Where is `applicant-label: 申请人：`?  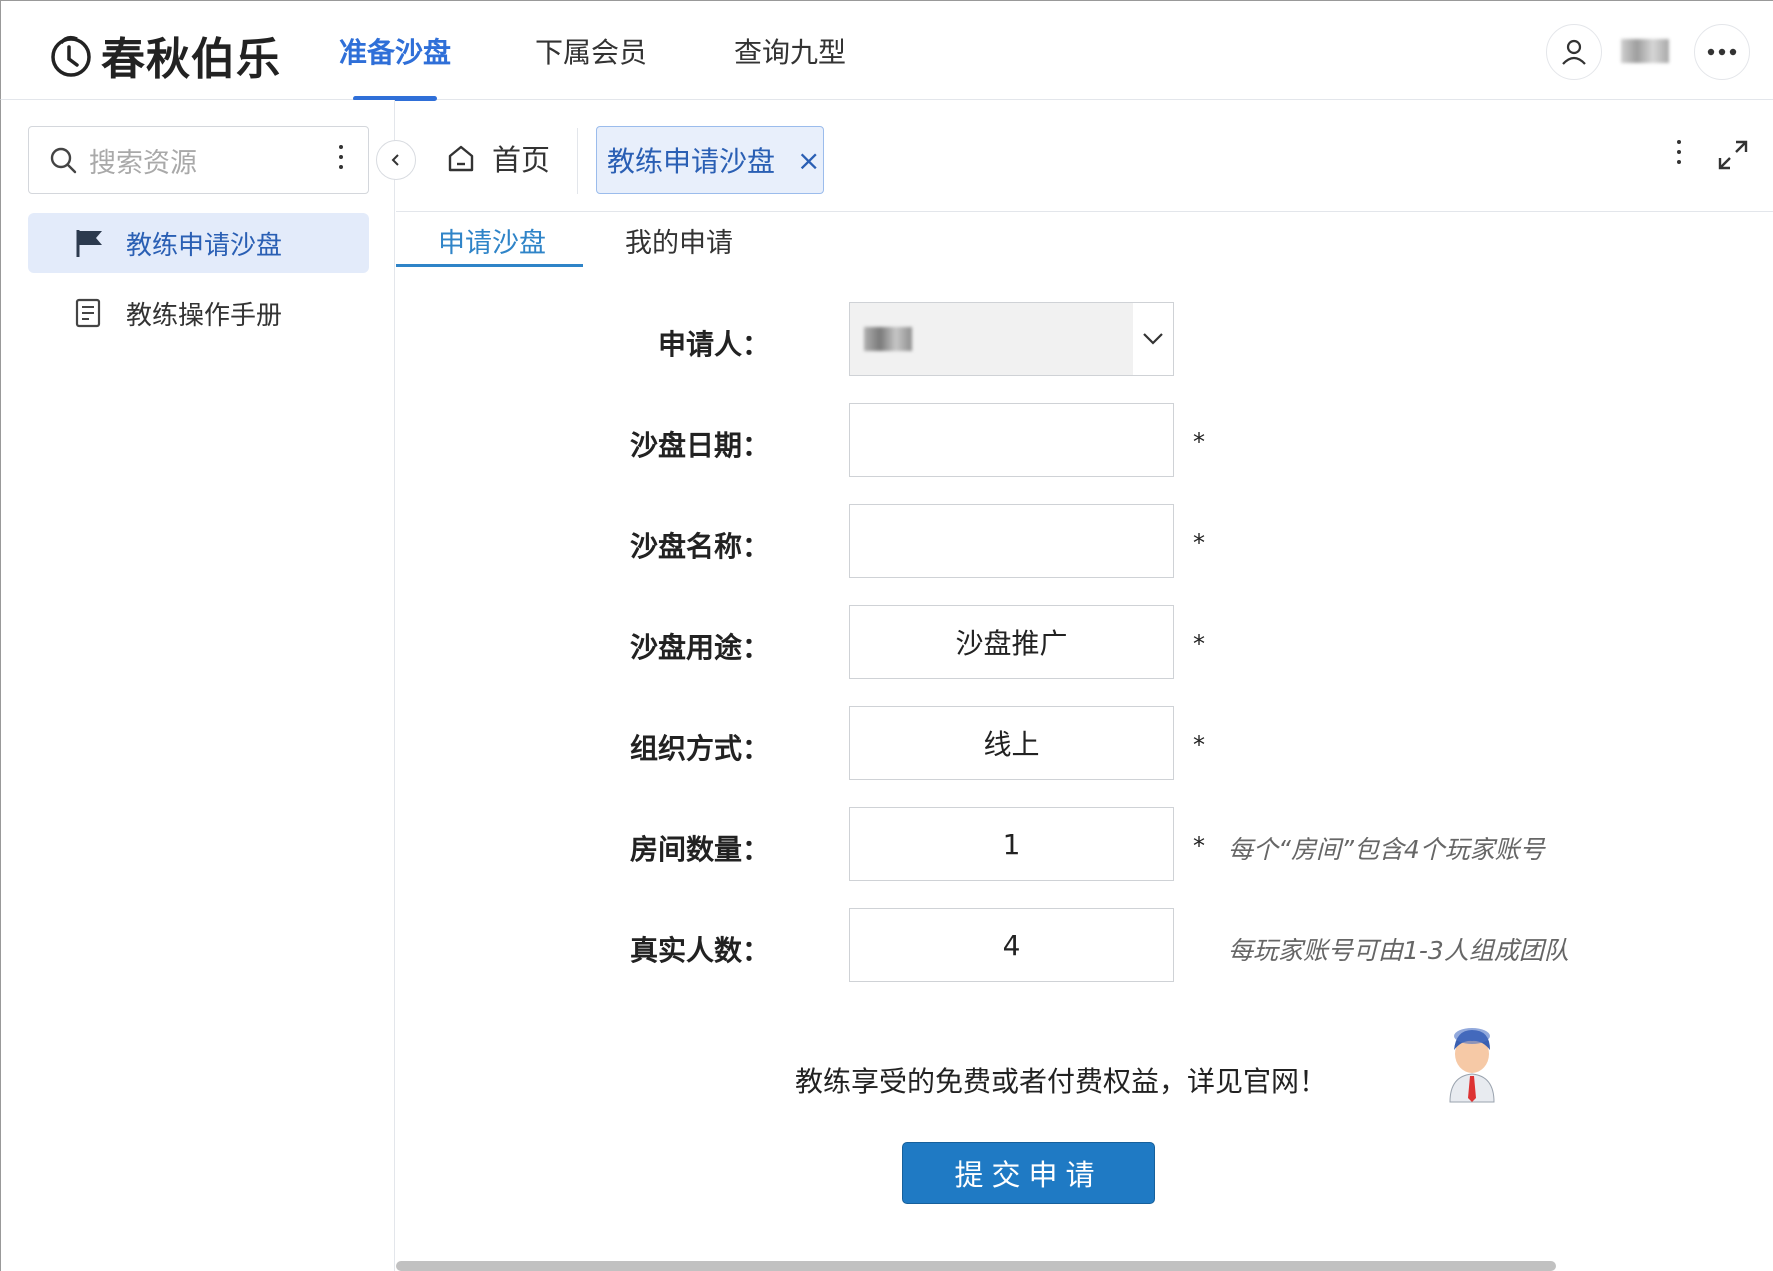 applicant-label: 申请人： is located at coordinates (713, 344).